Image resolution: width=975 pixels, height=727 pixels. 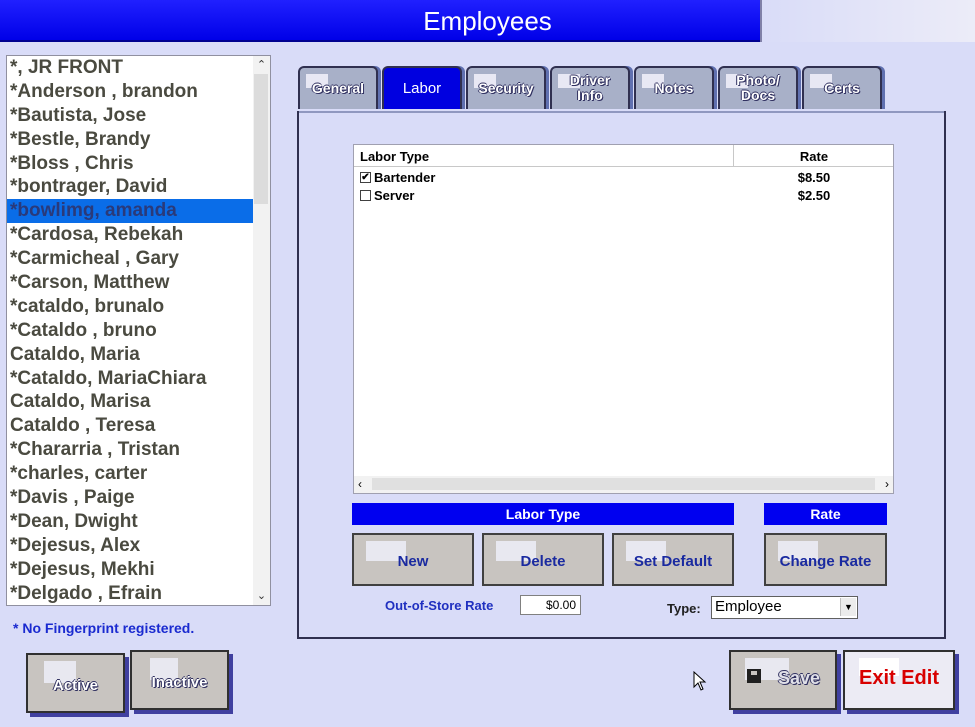 I want to click on employee-list-item: *Chararria , Tristan, so click(x=130, y=450).